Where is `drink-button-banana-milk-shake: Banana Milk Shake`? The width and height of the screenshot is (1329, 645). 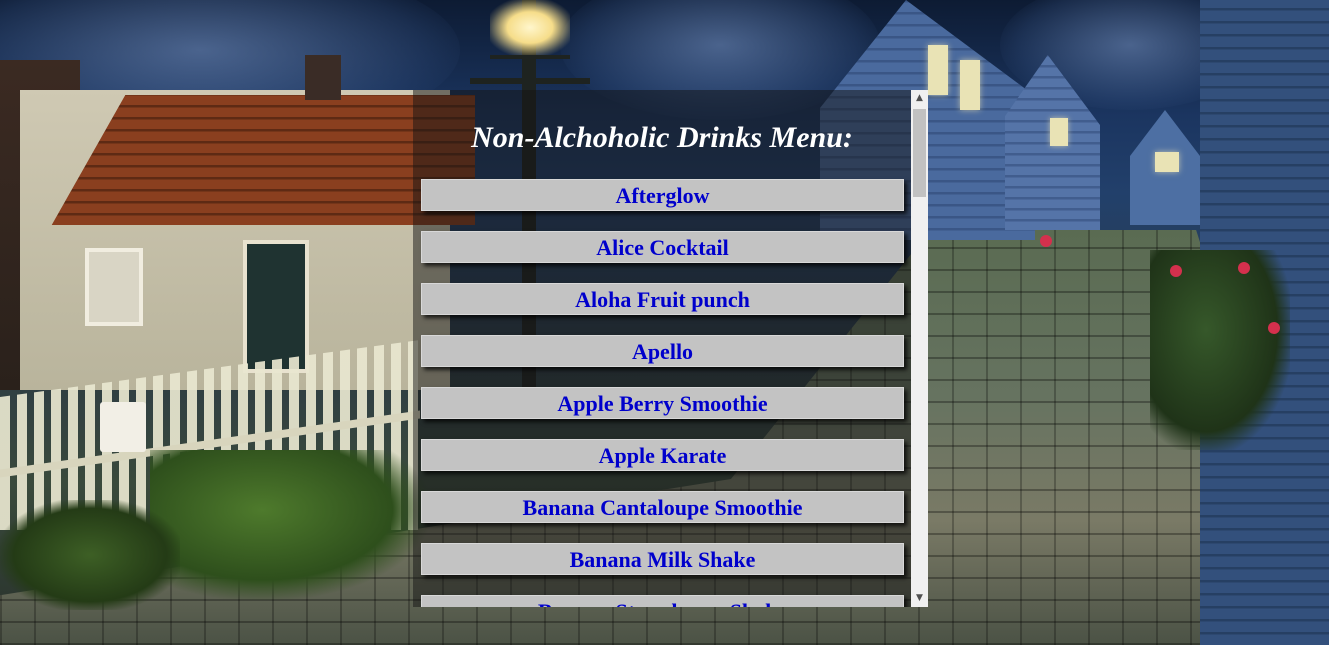
drink-button-banana-milk-shake: Banana Milk Shake is located at coordinates (662, 559).